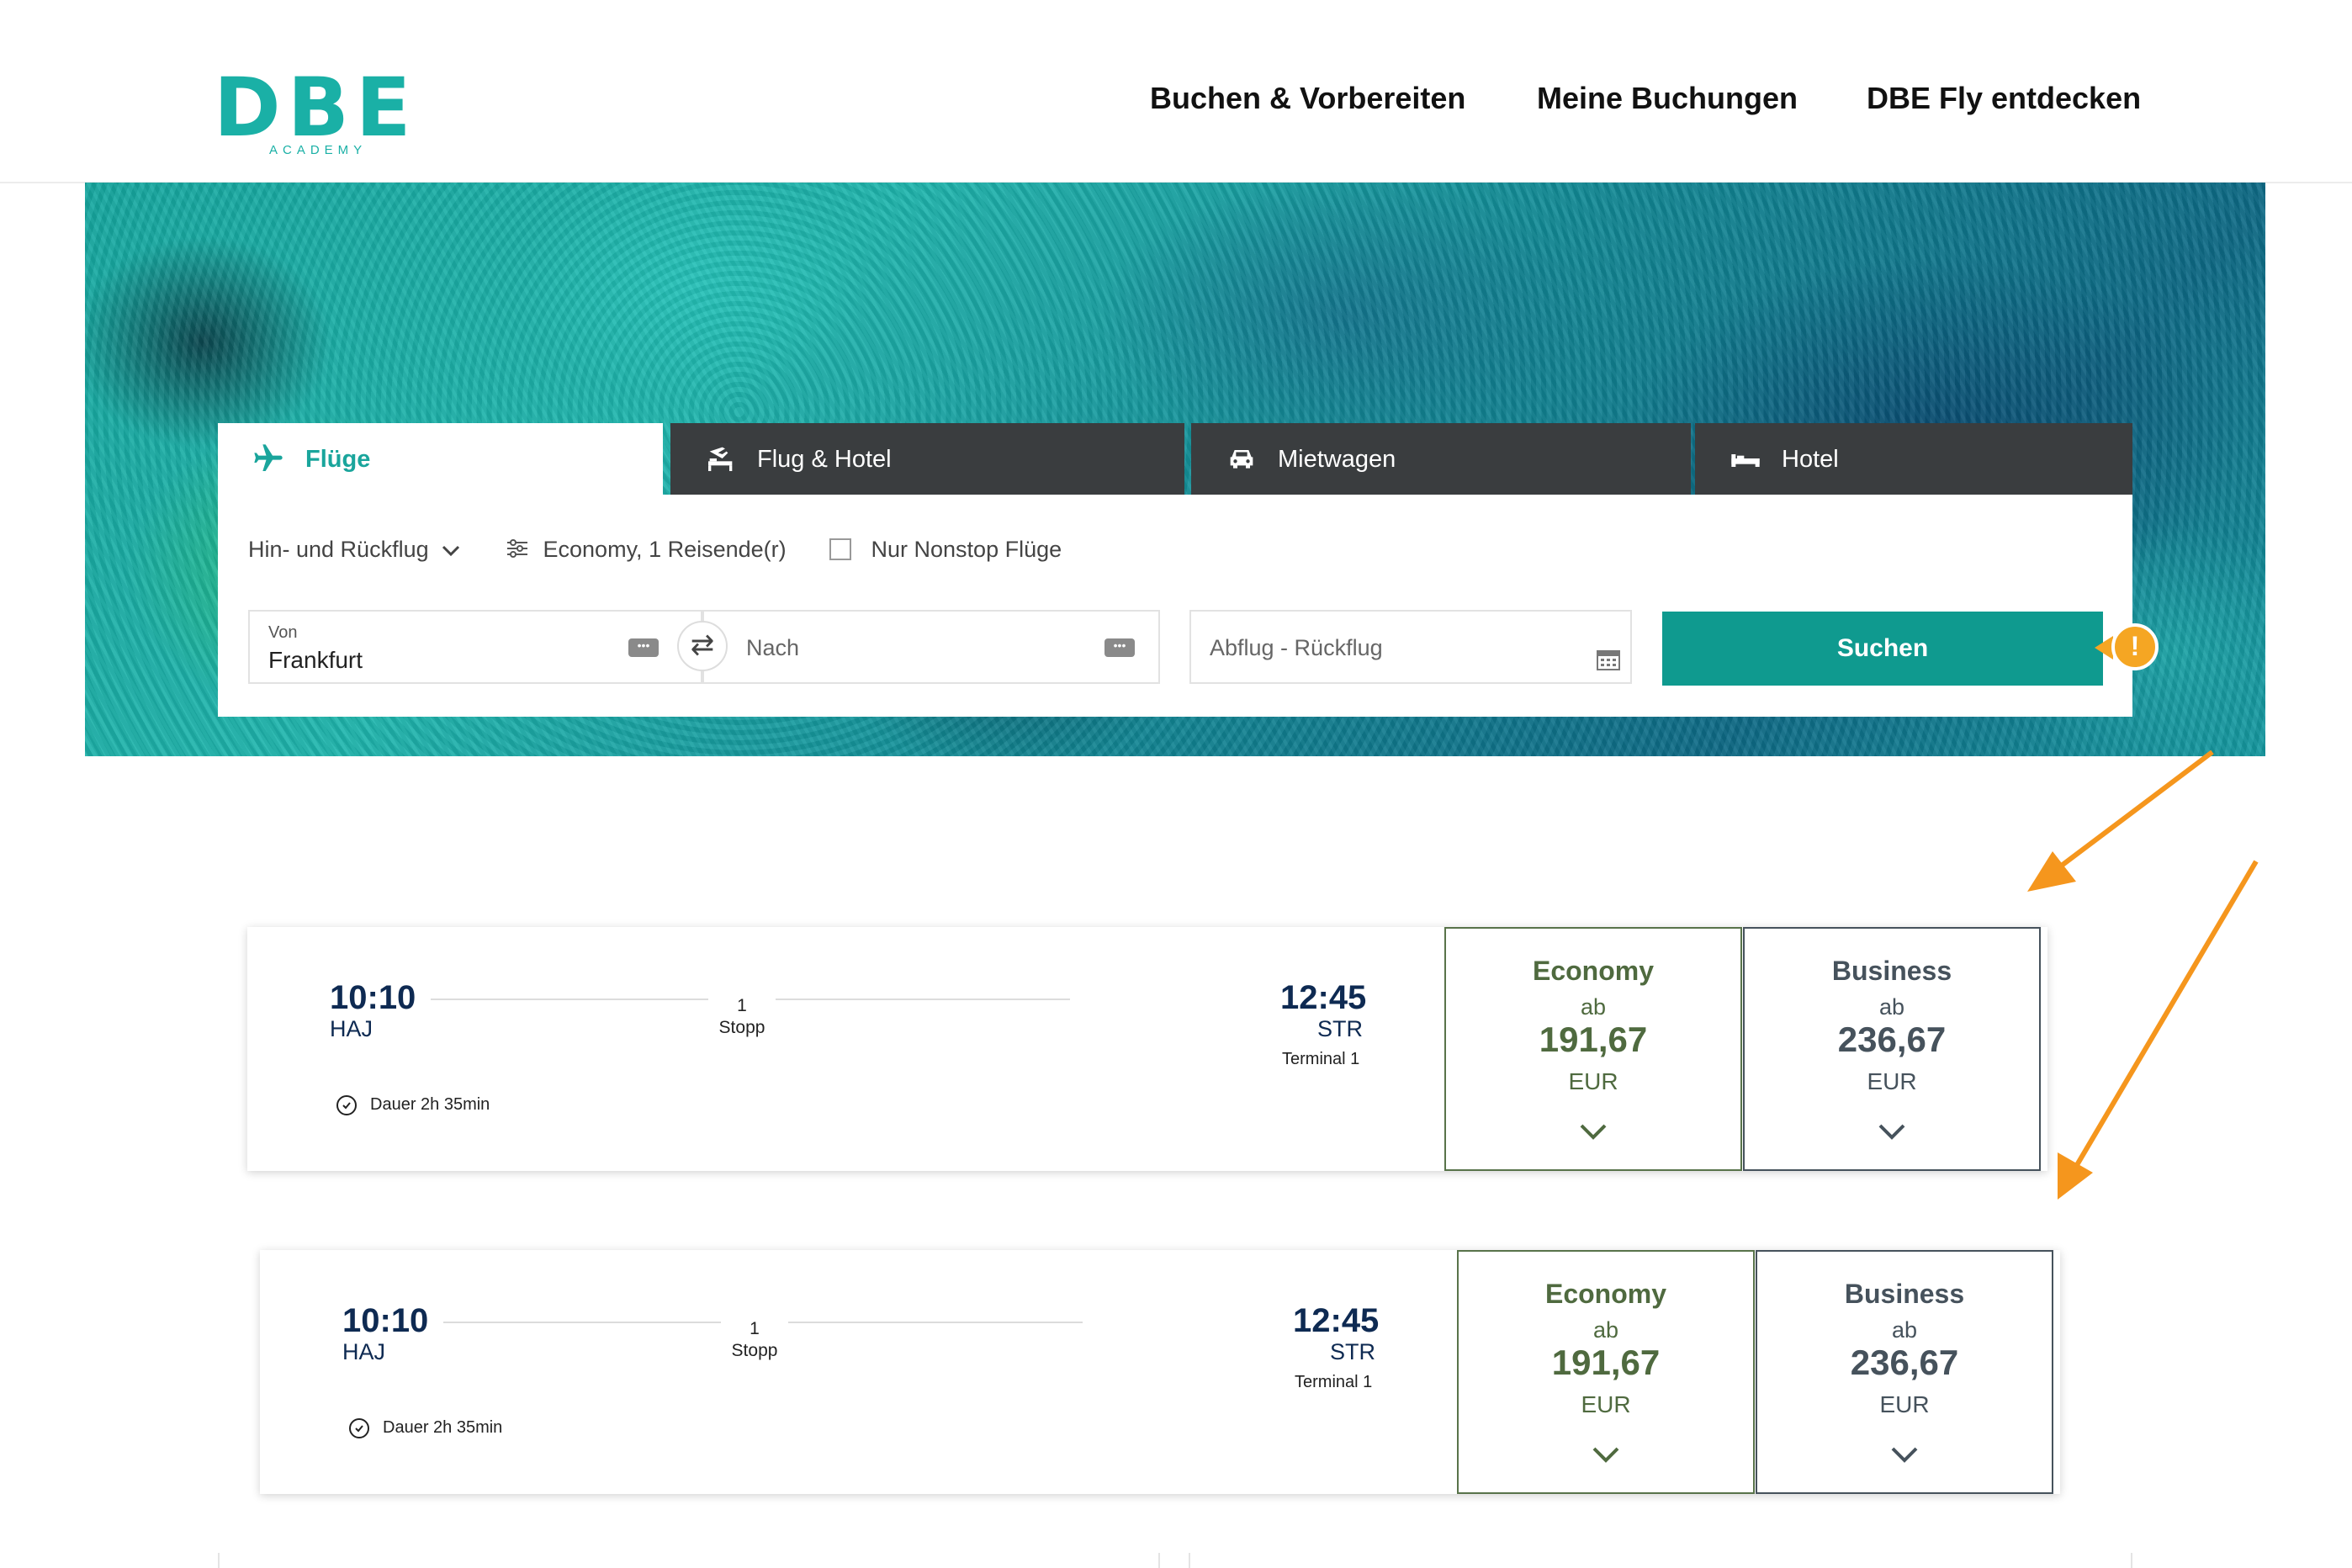 The width and height of the screenshot is (2352, 1568). I want to click on destination-field: Nach •••, so click(931, 647).